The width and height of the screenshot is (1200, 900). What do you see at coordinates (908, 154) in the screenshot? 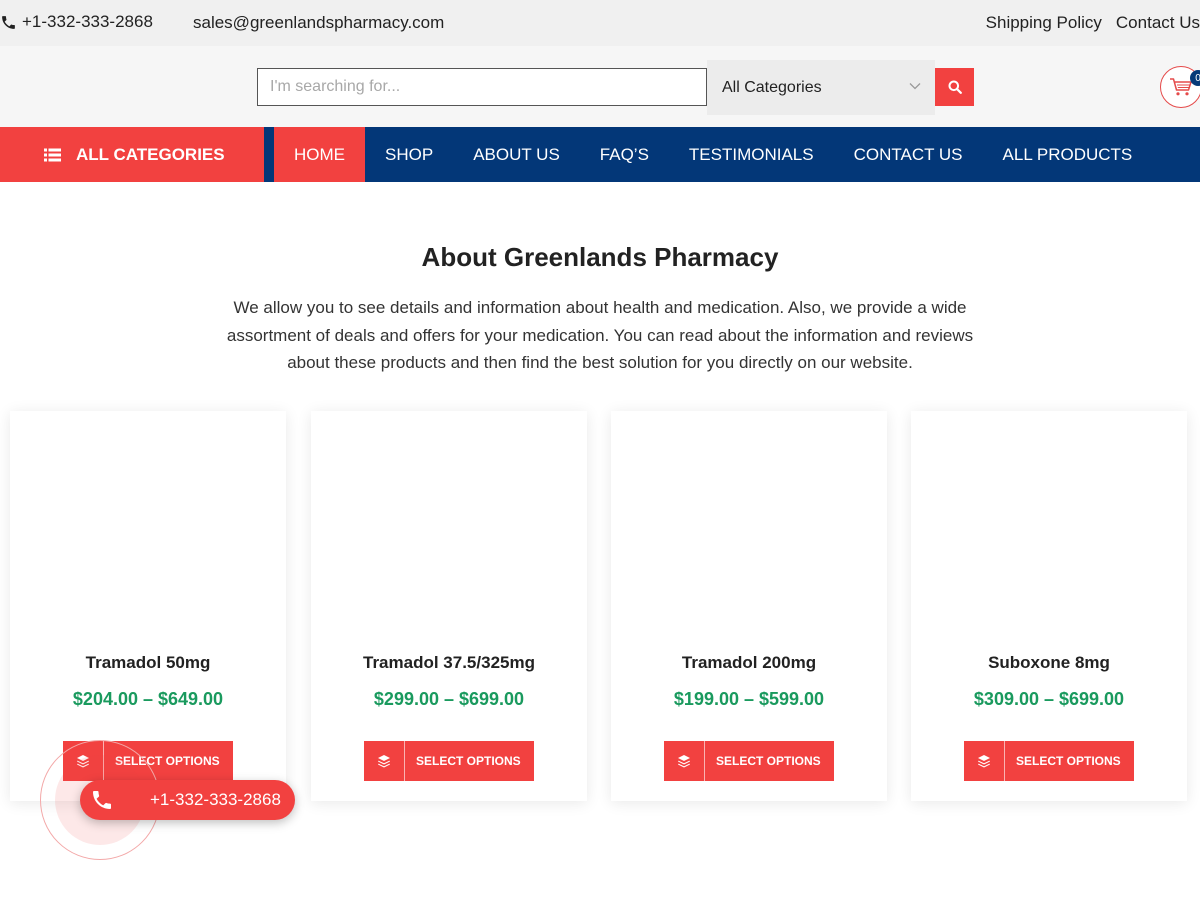
I see `nav-item-contact-us: CONTACT US` at bounding box center [908, 154].